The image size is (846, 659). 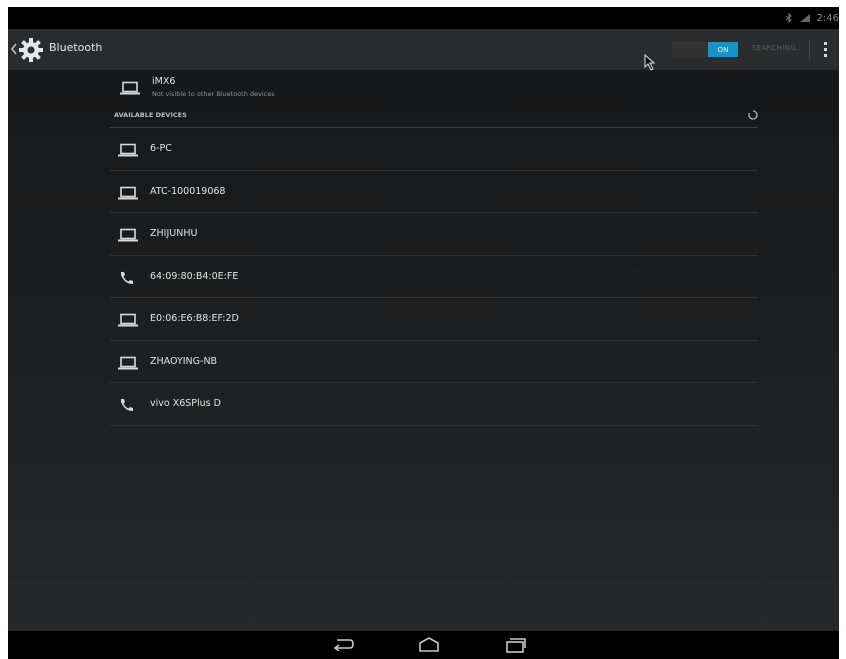 I want to click on navigation-bar, so click(x=423, y=645).